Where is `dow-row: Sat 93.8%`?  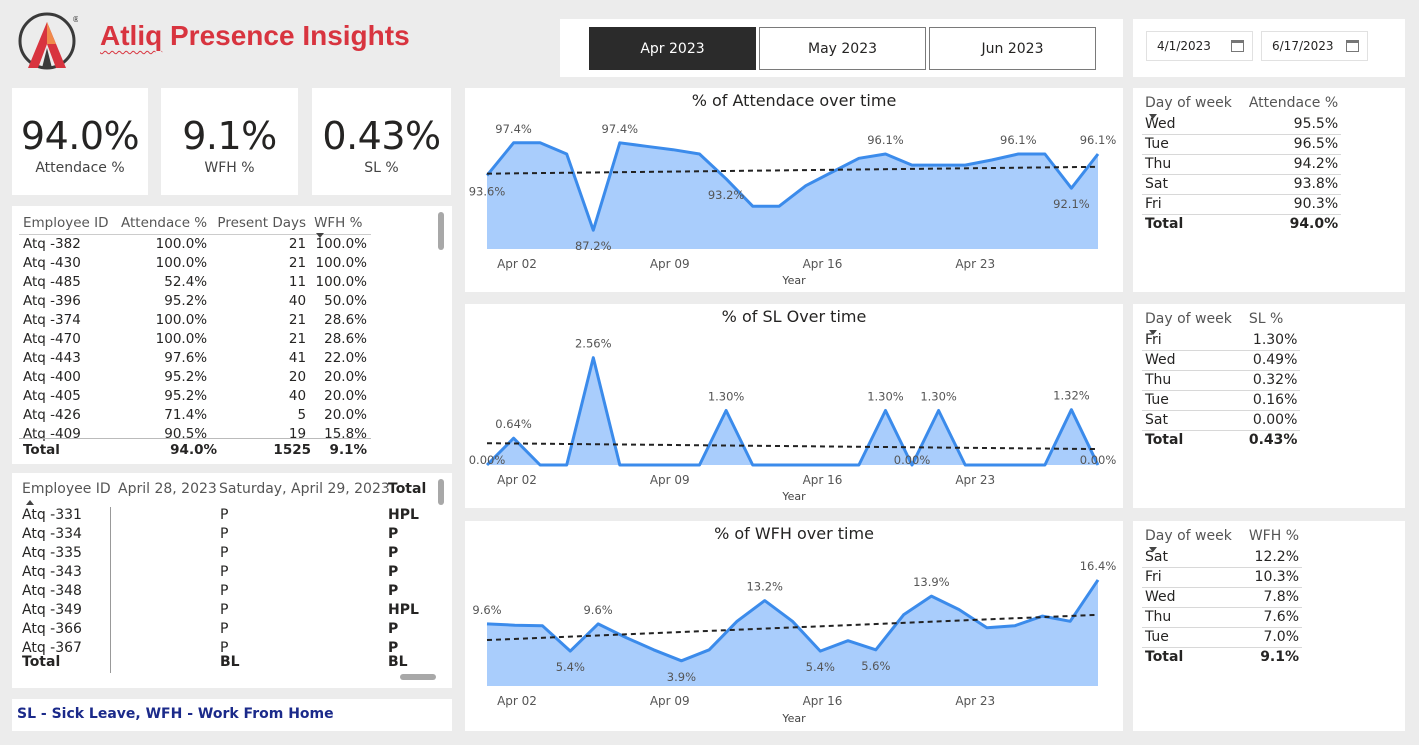
dow-row: Sat 93.8% is located at coordinates (1242, 184).